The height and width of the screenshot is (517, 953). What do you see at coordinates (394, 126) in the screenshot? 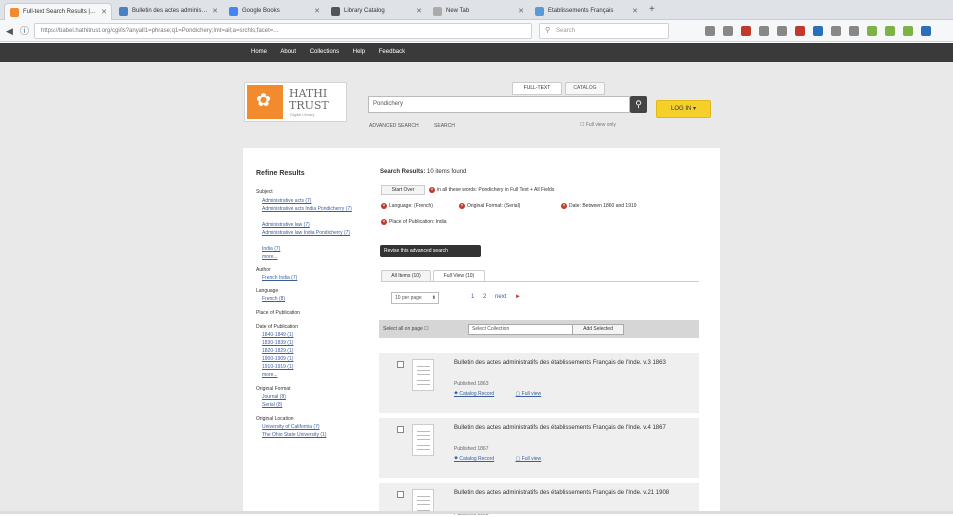
I see `advanced-search-link: ADVANCED SEARCH` at bounding box center [394, 126].